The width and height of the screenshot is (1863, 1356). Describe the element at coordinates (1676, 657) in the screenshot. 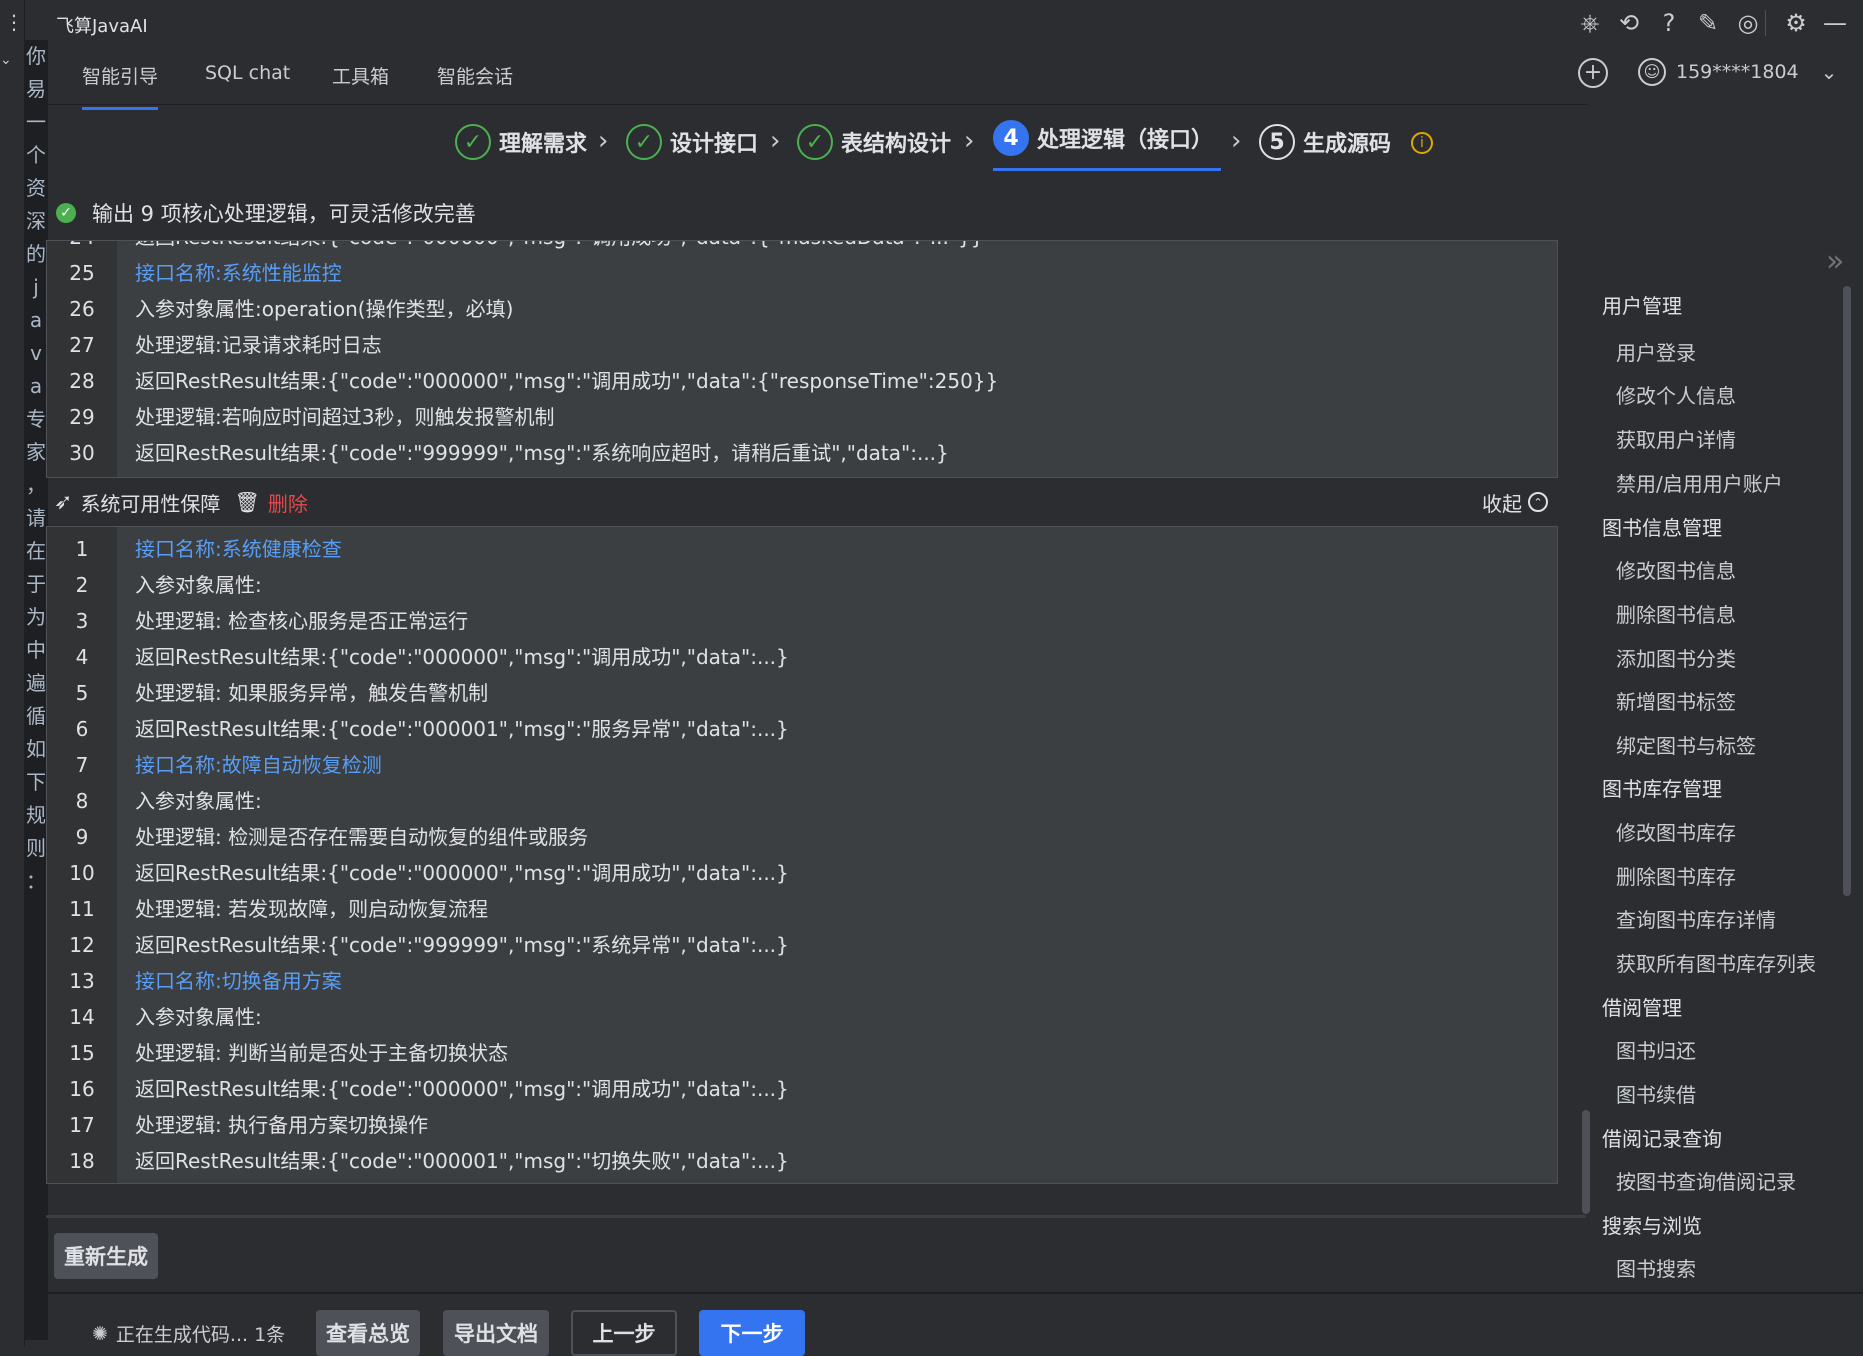

I see `sidebar-subitem: 添加图书分类` at that location.